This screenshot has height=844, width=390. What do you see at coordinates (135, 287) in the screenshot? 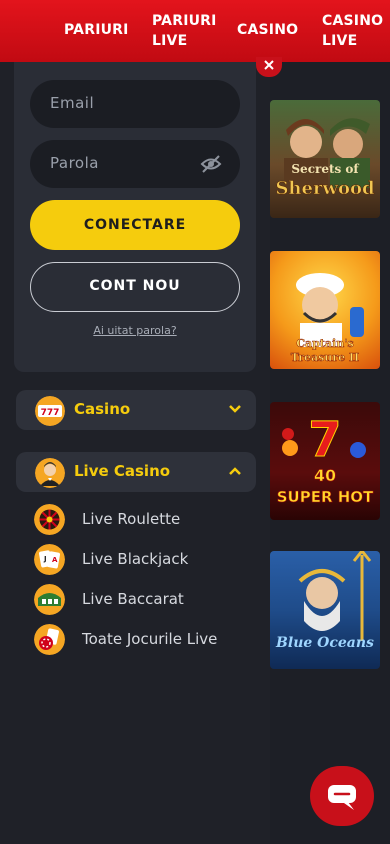
I see `register-button: CONT NOU` at bounding box center [135, 287].